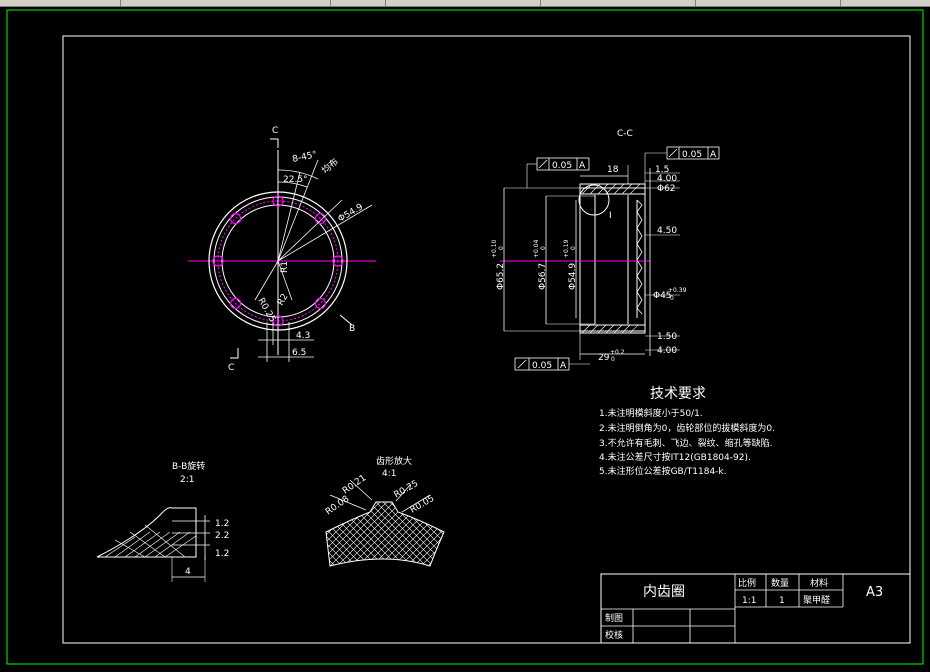 The height and width of the screenshot is (672, 930). I want to click on tolerance-upper: +0.39, so click(677, 290).